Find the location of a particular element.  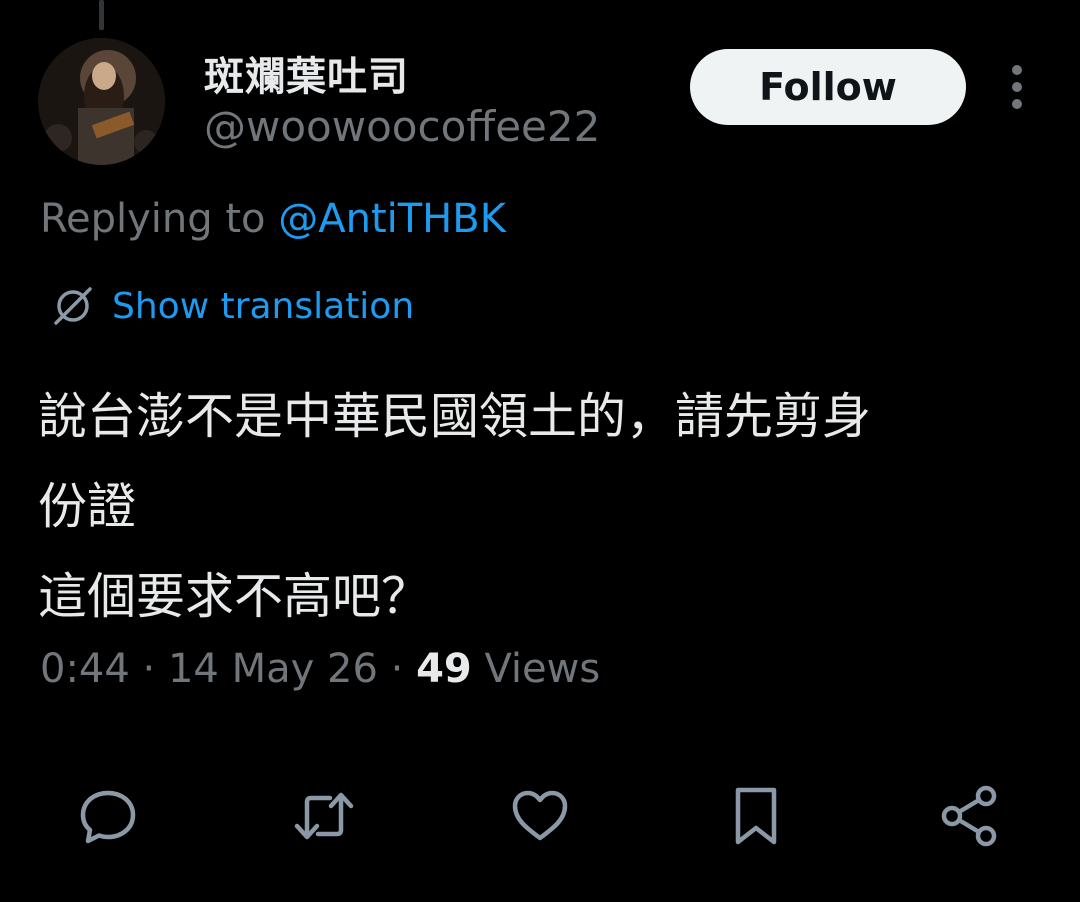

avatar is located at coordinates (101, 101).